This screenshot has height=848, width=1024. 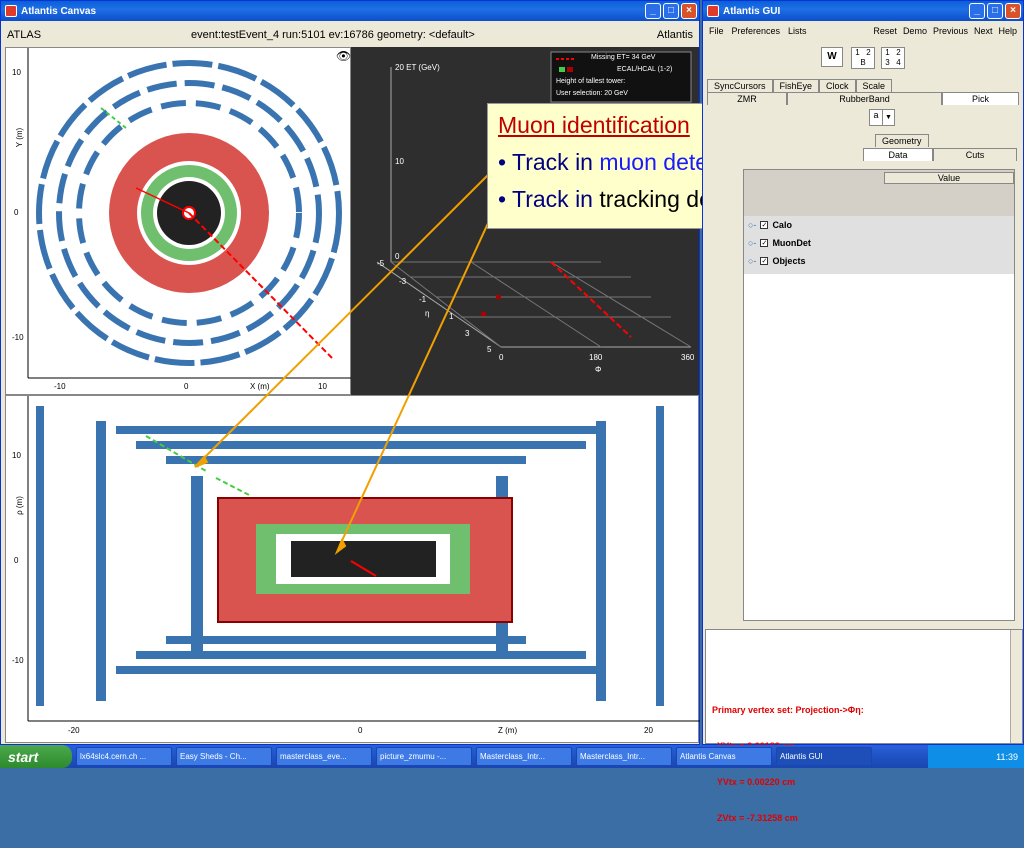 What do you see at coordinates (1007, 31) in the screenshot?
I see `menu-help: Help` at bounding box center [1007, 31].